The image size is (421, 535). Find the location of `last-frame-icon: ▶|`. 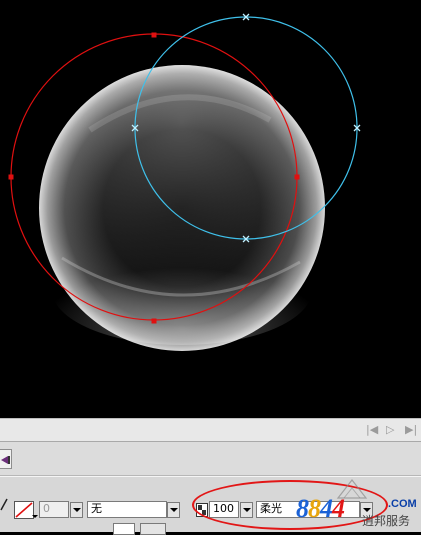

last-frame-icon: ▶| is located at coordinates (411, 430).